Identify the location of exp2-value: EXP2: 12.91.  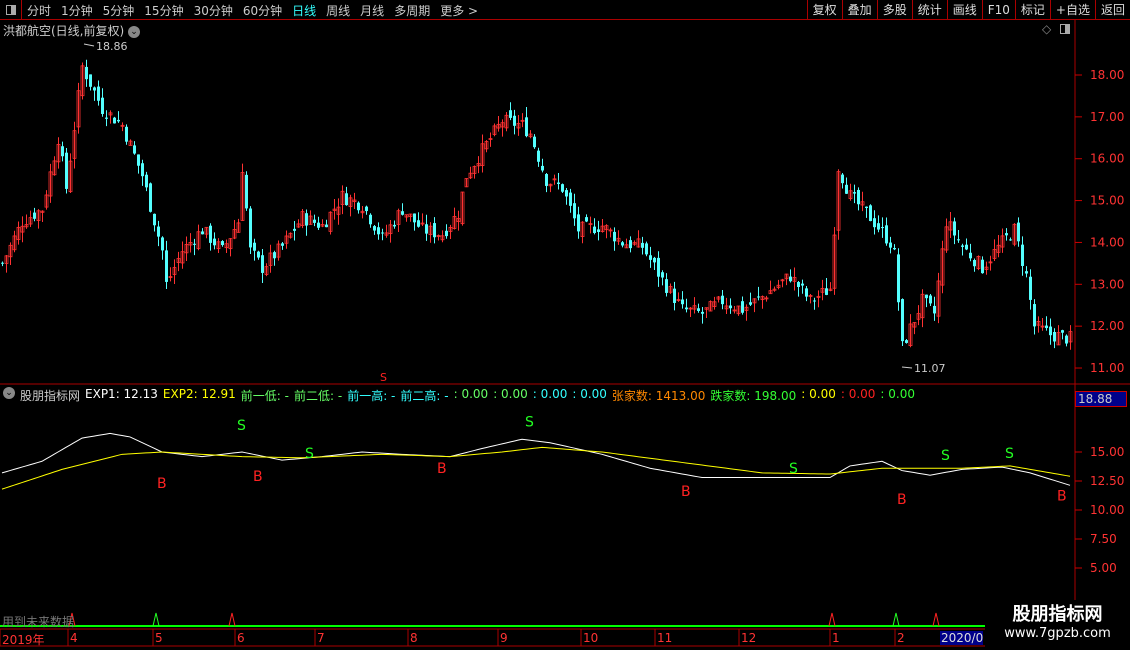
(199, 394).